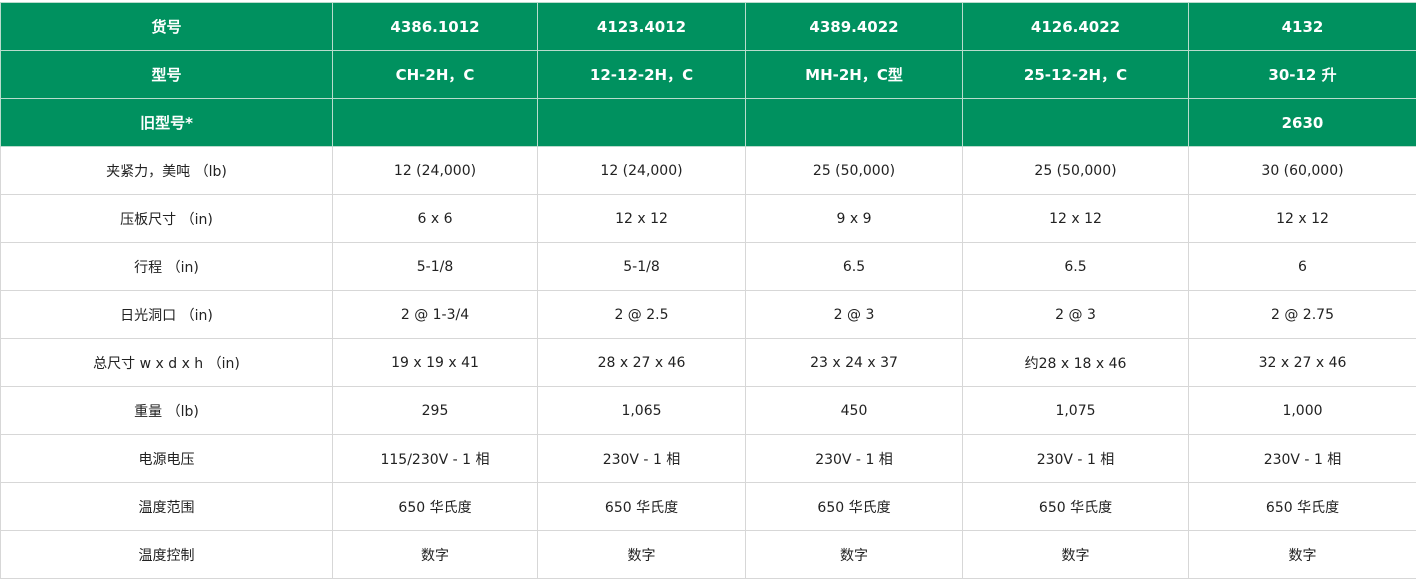 The height and width of the screenshot is (586, 1416). What do you see at coordinates (642, 363) in the screenshot?
I see `table-cell: 28 x 27 x 46` at bounding box center [642, 363].